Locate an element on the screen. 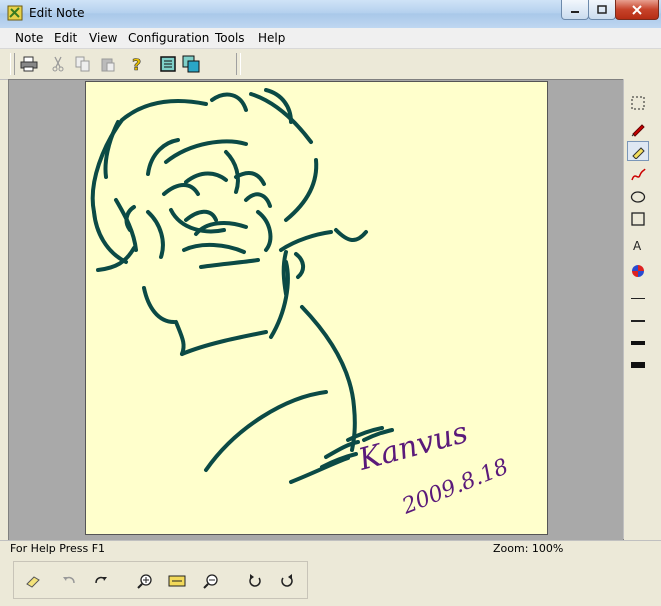 The image size is (661, 606). menu-tools: Tools is located at coordinates (230, 38).